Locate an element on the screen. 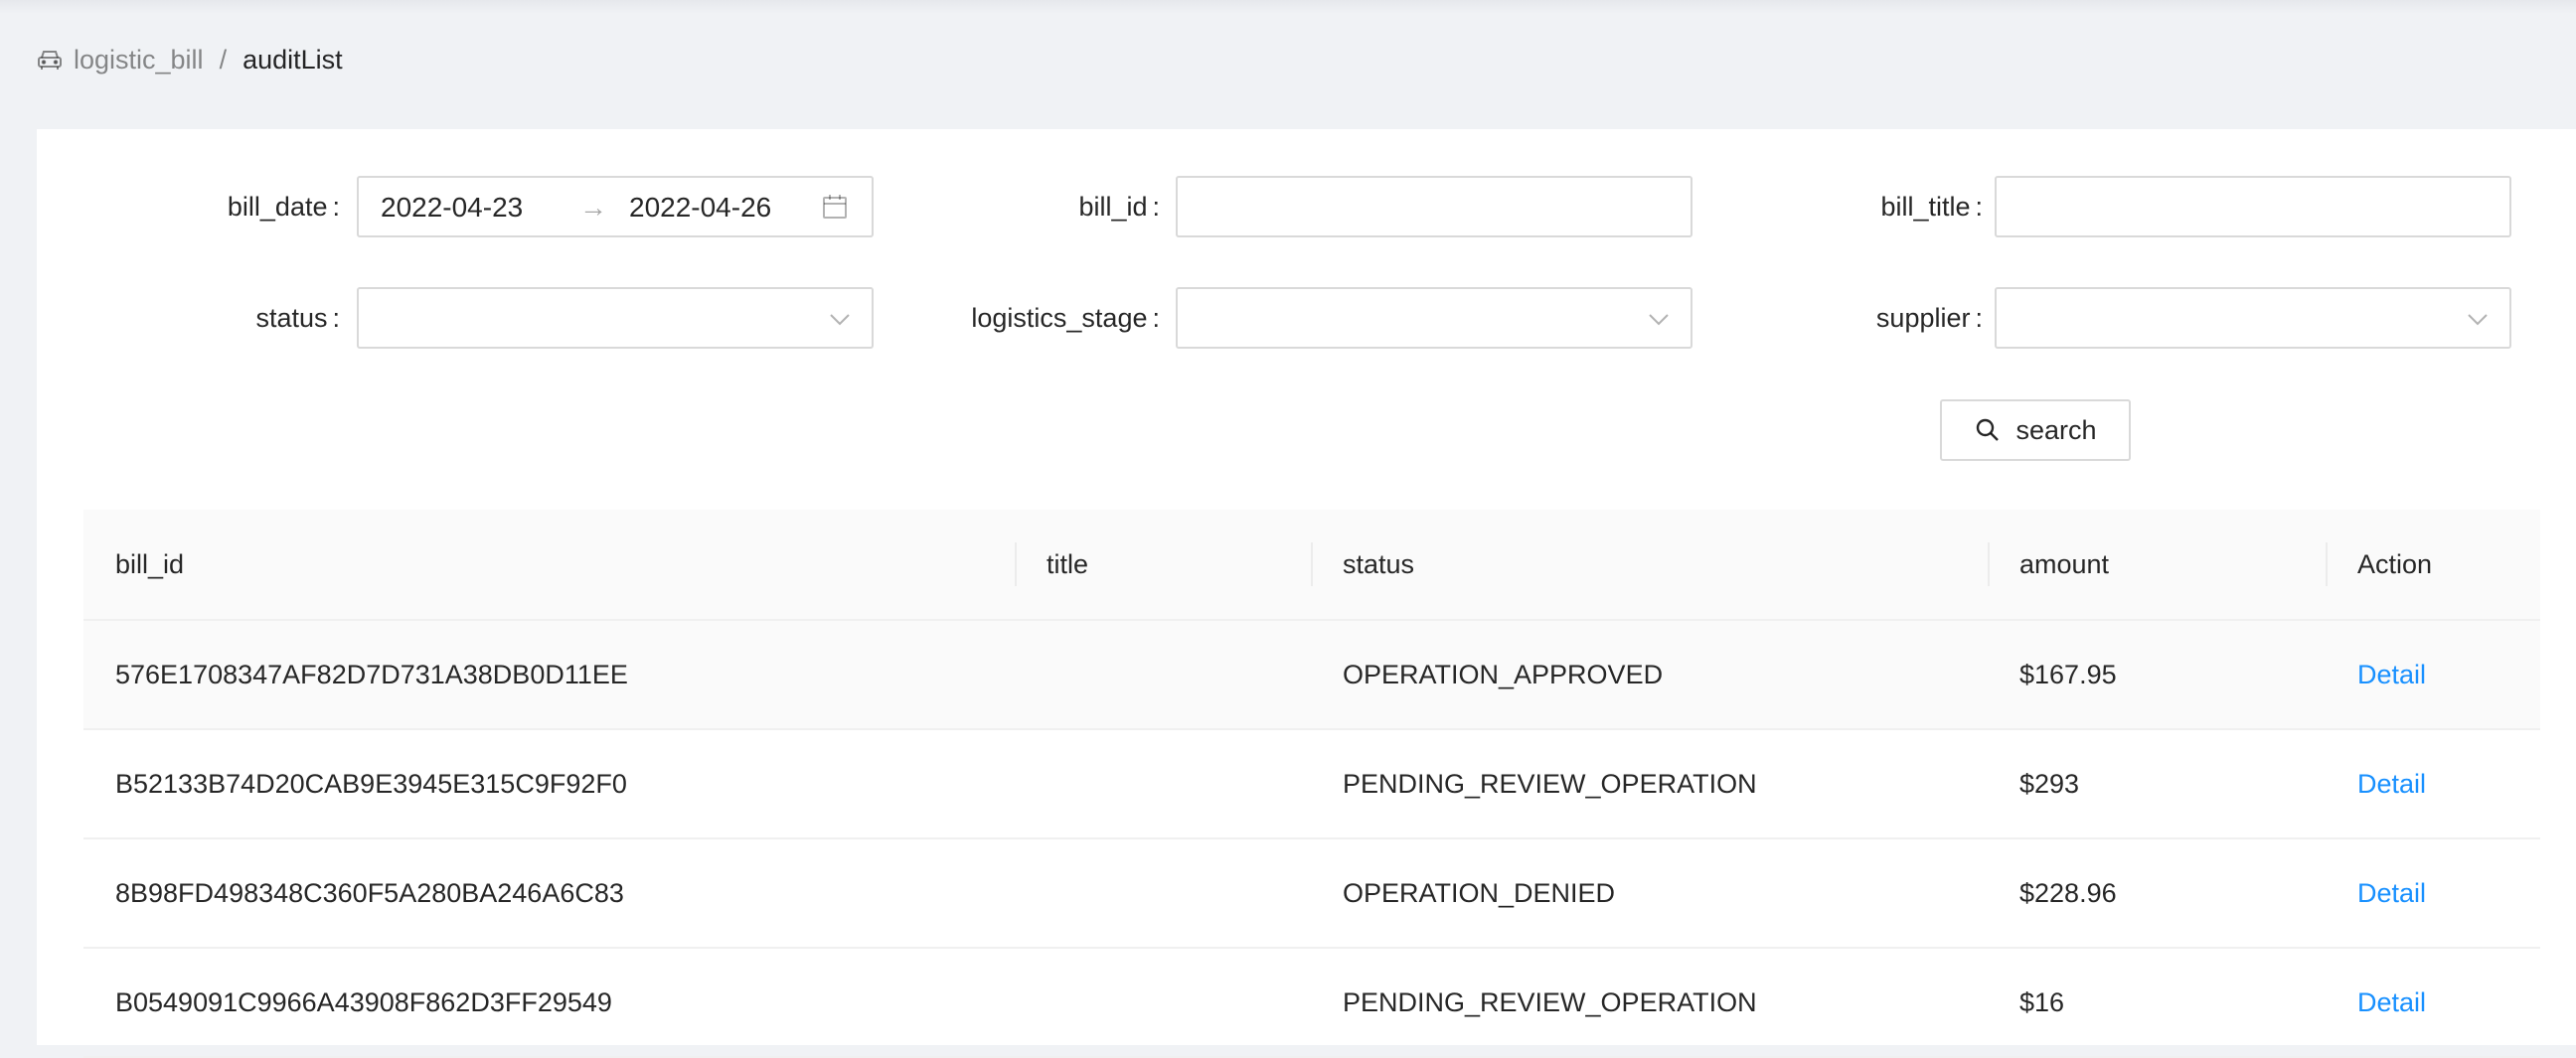  cell-amount: $16 is located at coordinates (2157, 1003).